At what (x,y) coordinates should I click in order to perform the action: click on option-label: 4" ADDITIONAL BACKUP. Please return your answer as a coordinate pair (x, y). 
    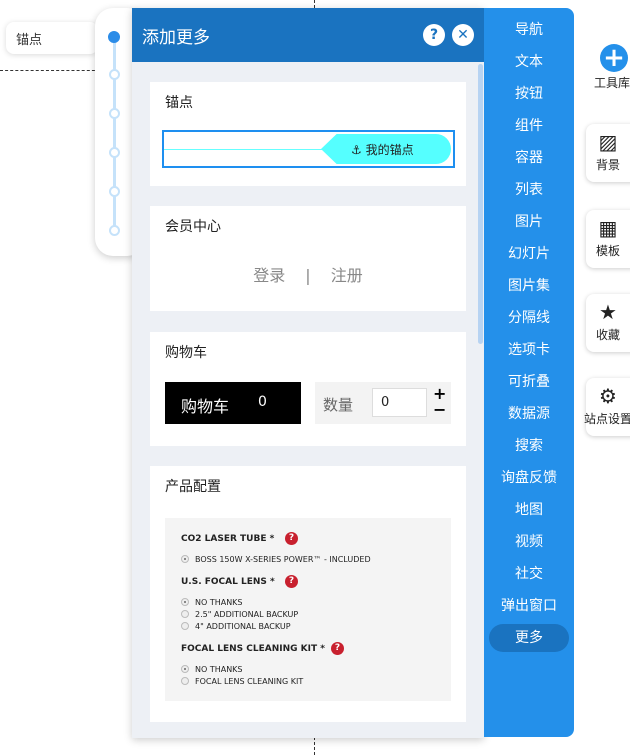
    Looking at the image, I should click on (243, 626).